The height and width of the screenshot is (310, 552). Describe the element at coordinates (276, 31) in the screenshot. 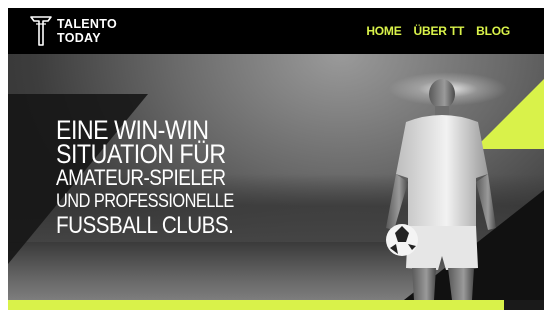

I see `site-header: TALENTO TODAY HOME ÜBER TT BLOG` at that location.